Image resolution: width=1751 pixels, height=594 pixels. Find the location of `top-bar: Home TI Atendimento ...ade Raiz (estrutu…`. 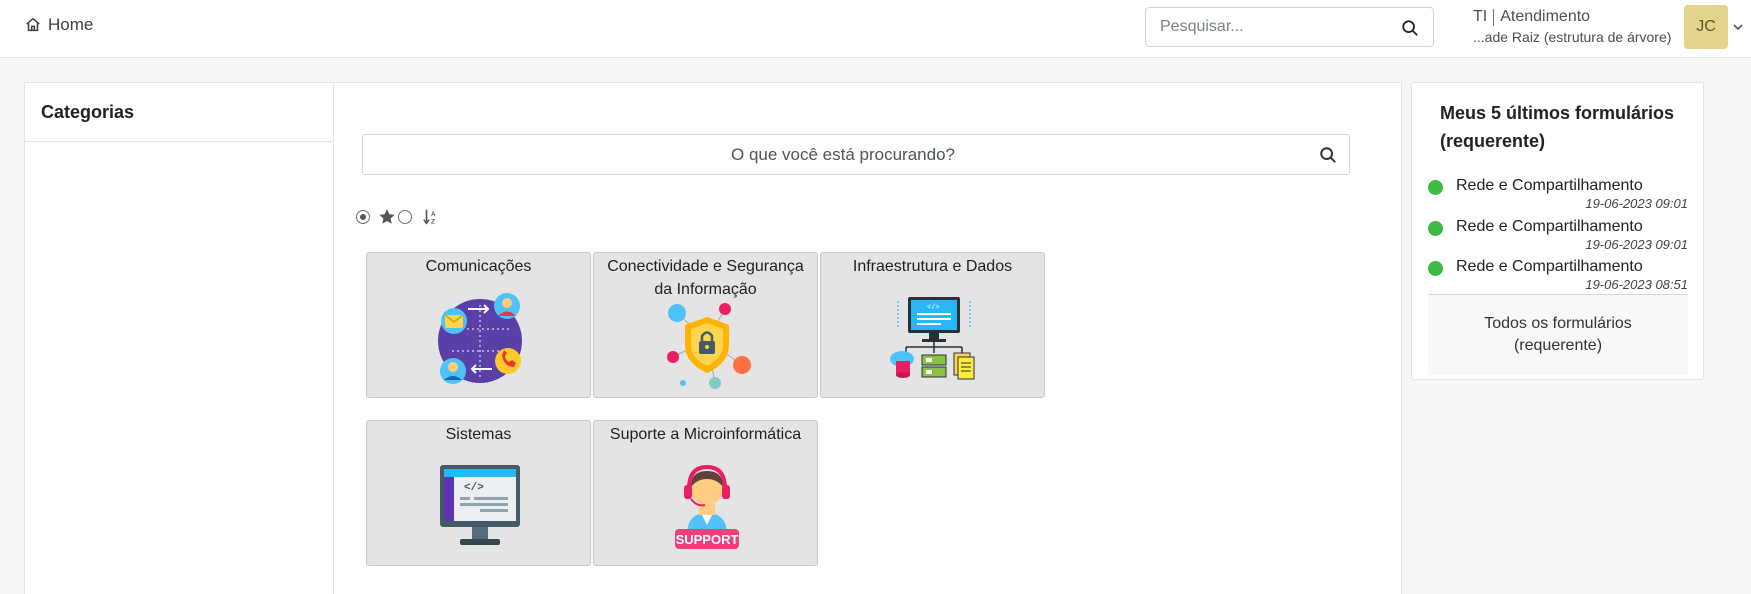

top-bar: Home TI Atendimento ...ade Raiz (estrutu… is located at coordinates (875, 29).